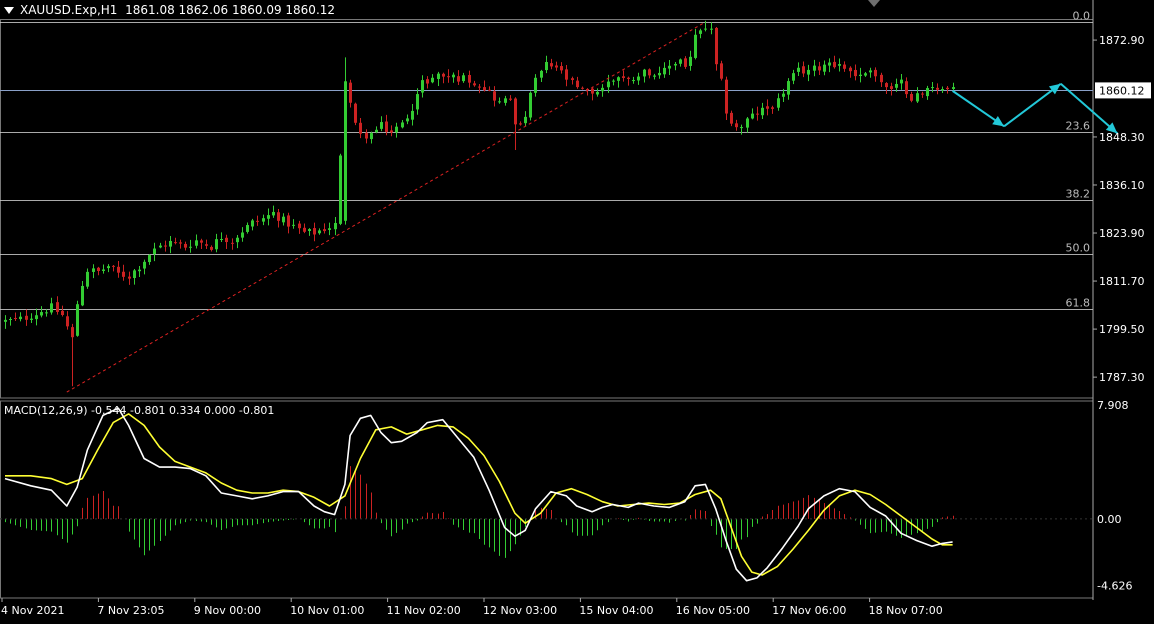  I want to click on time-tick-label: 10 Nov 01:00, so click(327, 610).